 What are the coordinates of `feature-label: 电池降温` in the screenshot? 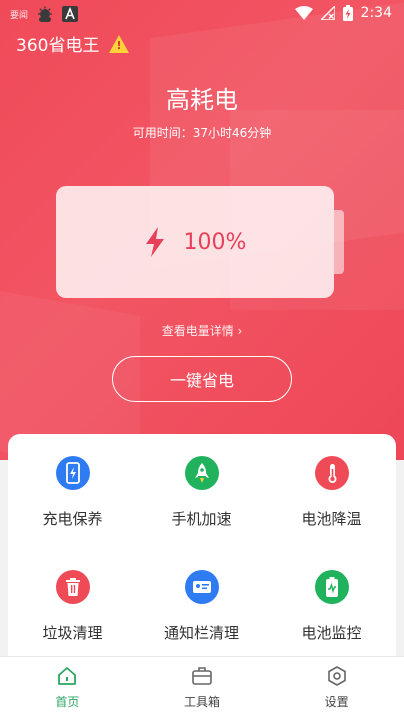 It's located at (331, 519).